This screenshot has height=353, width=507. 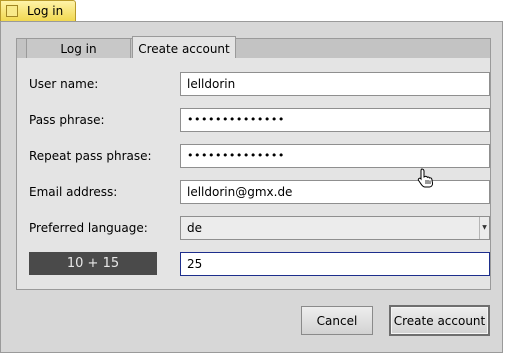 I want to click on tab-log-in-label: Log in, so click(x=78, y=49).